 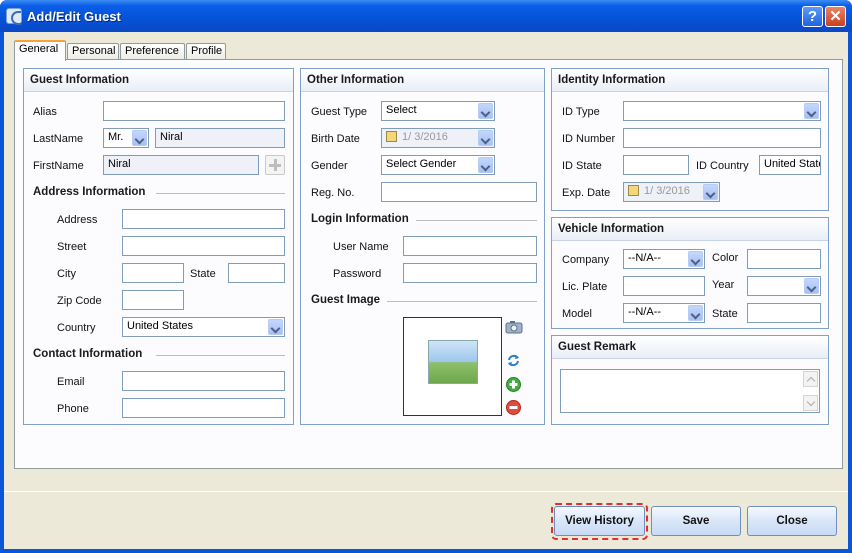 I want to click on city-label: City, so click(x=66, y=274).